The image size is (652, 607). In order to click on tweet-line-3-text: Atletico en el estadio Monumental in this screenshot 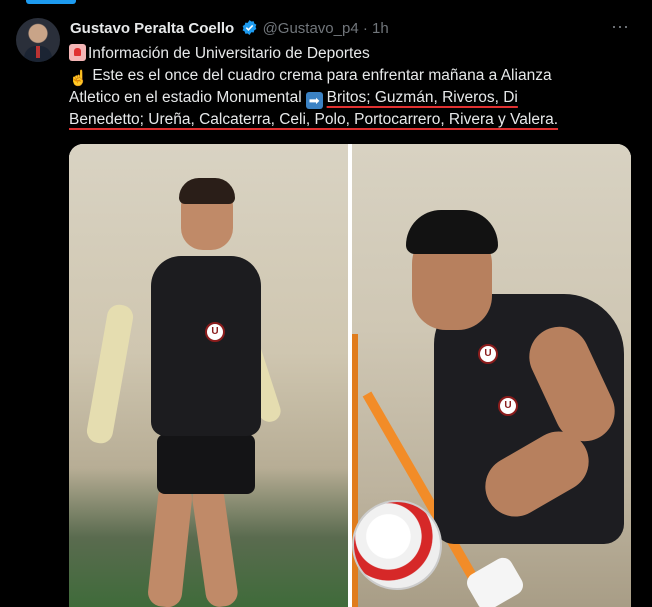, I will do `click(185, 97)`.